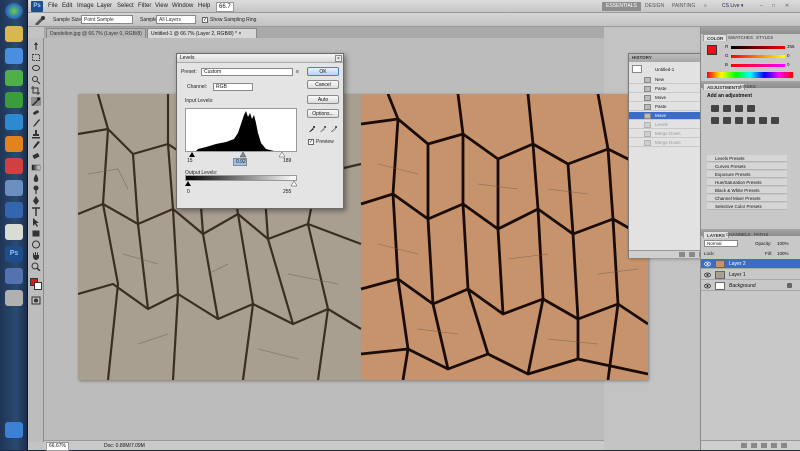 This screenshot has height=451, width=800. I want to click on menu-image: Image, so click(85, 6).